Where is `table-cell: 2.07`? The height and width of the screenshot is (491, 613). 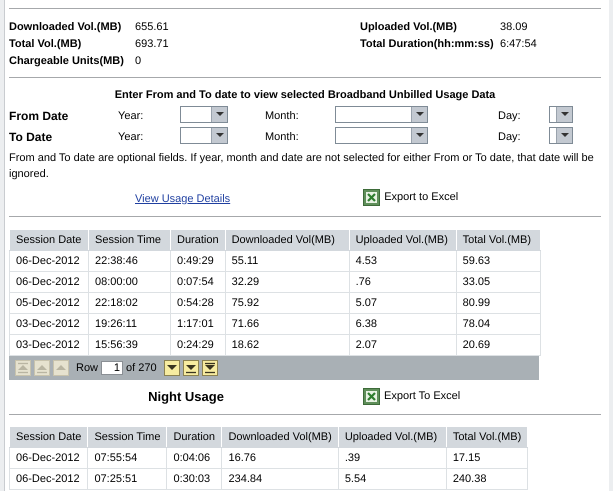
table-cell: 2.07 is located at coordinates (402, 345).